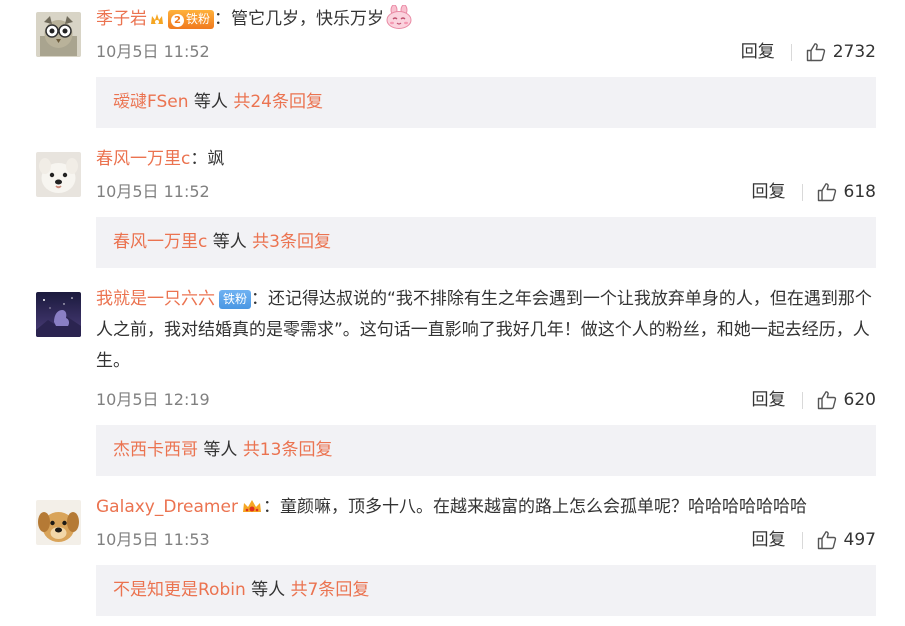 The image size is (905, 626). Describe the element at coordinates (167, 507) in the screenshot. I see `comment-username: Galaxy_Dreamer` at that location.